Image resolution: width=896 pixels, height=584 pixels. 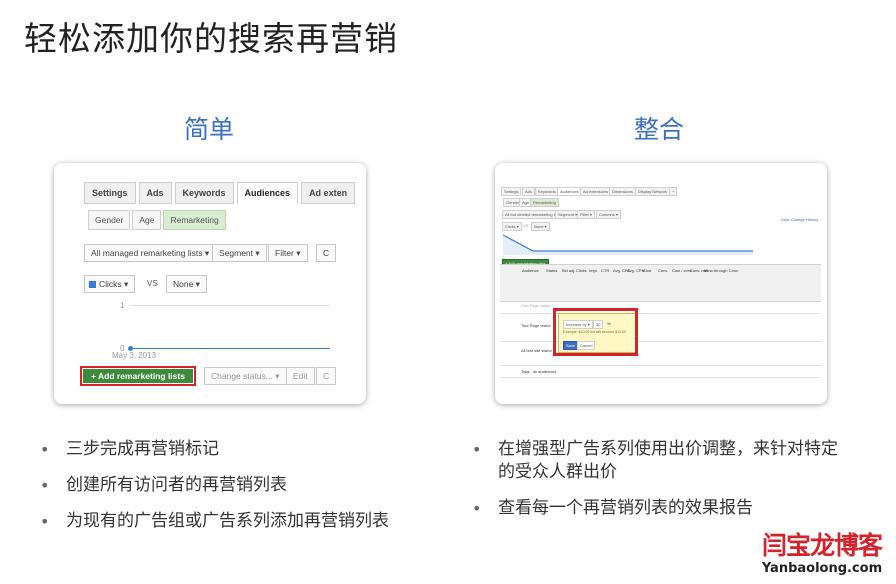 What do you see at coordinates (230, 348) in the screenshot?
I see `chart-line-clicks` at bounding box center [230, 348].